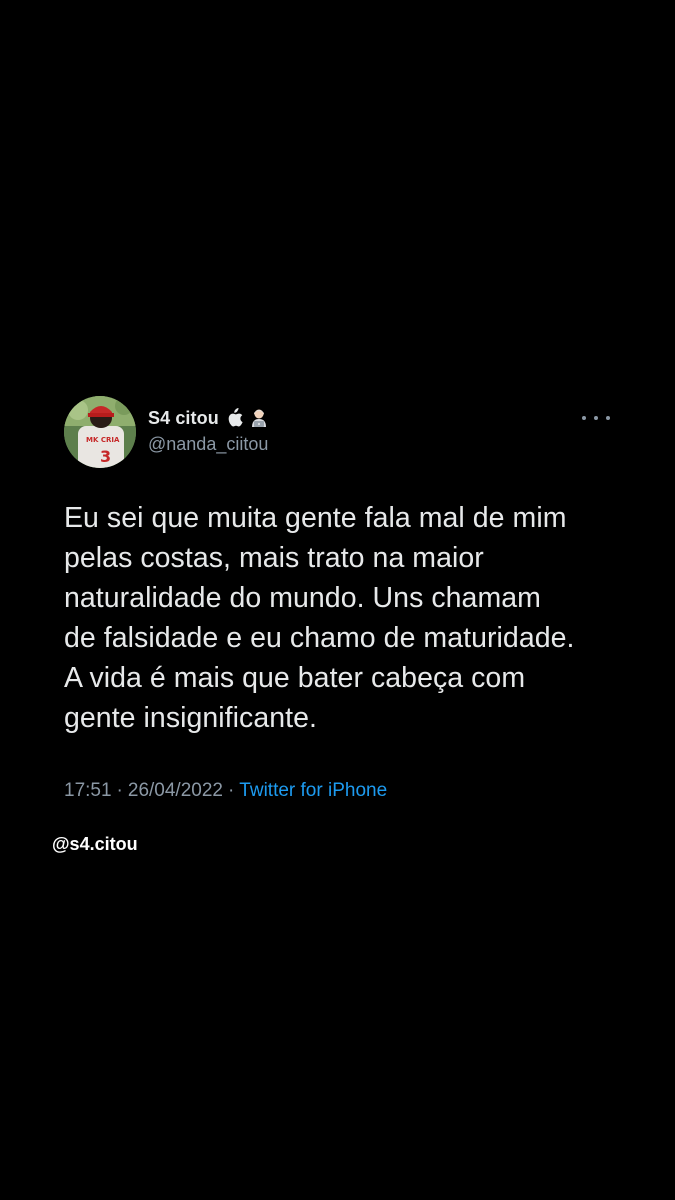 The height and width of the screenshot is (1200, 675). Describe the element at coordinates (225, 791) in the screenshot. I see `tweet-metadata: 17:51 · 26/04/2022 · Twitter for iPhone` at that location.